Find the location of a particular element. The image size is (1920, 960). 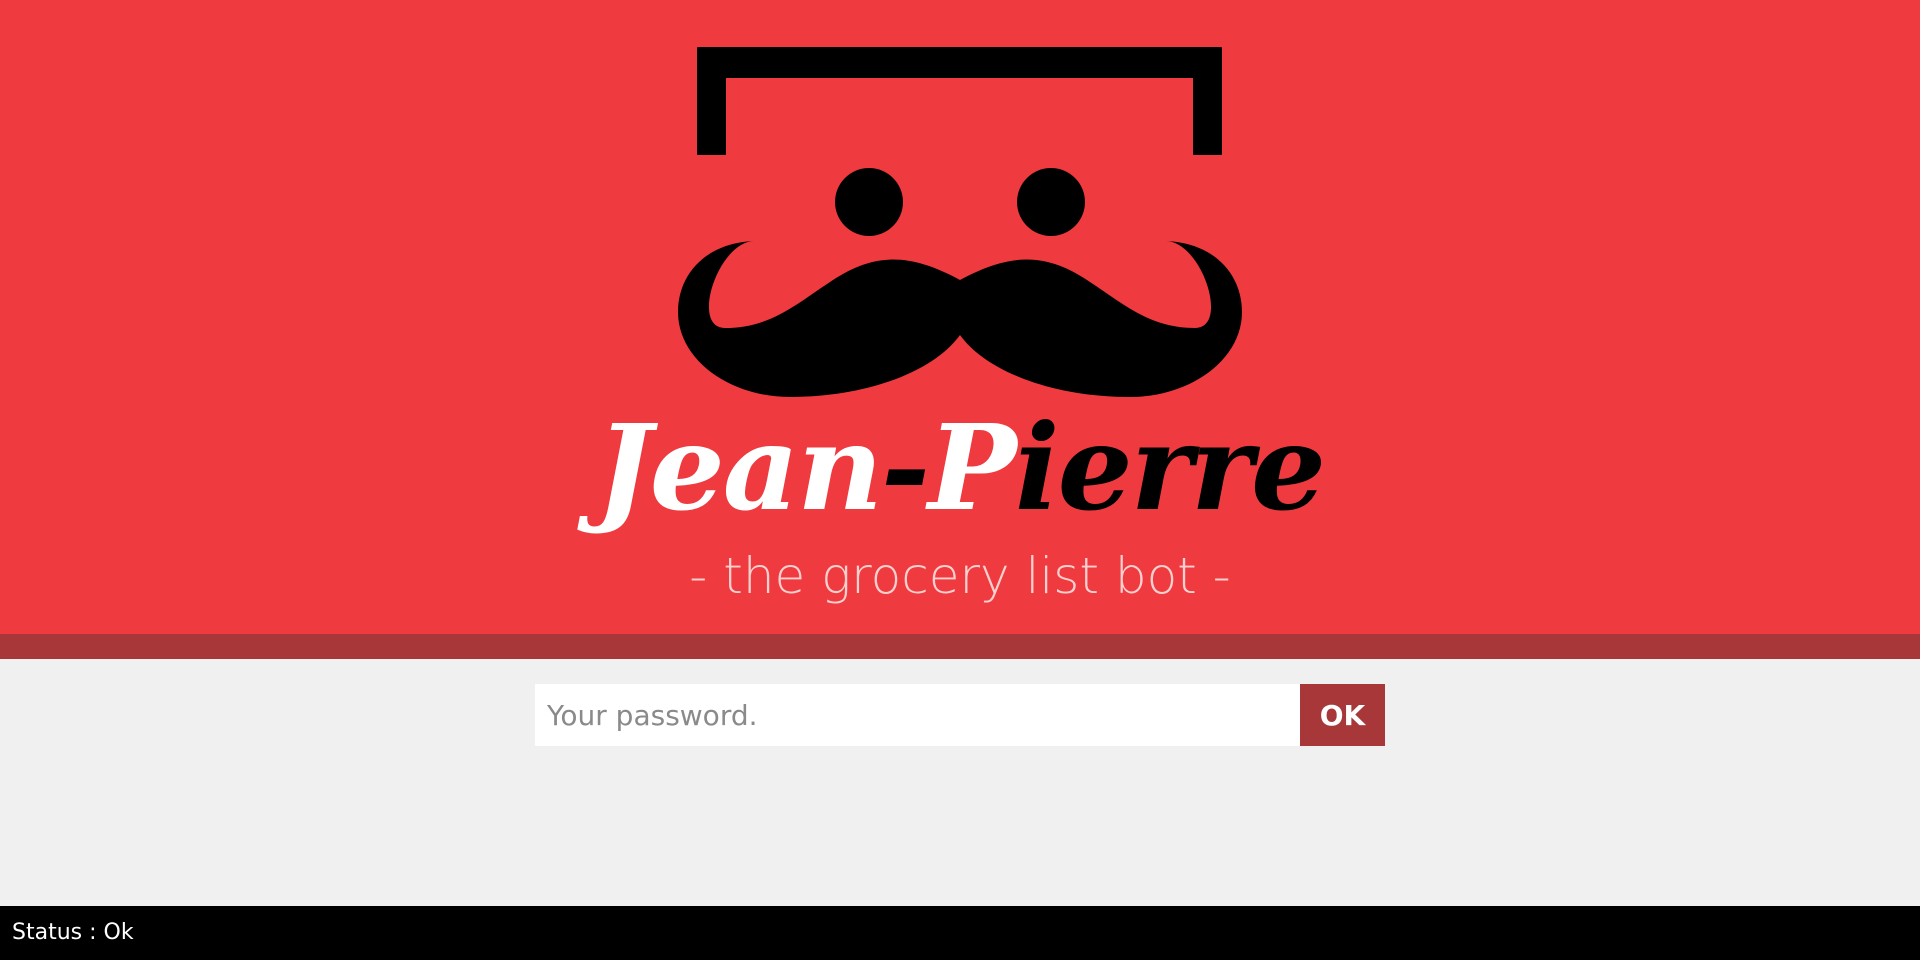

status-bar: Status : Ok is located at coordinates (960, 933).